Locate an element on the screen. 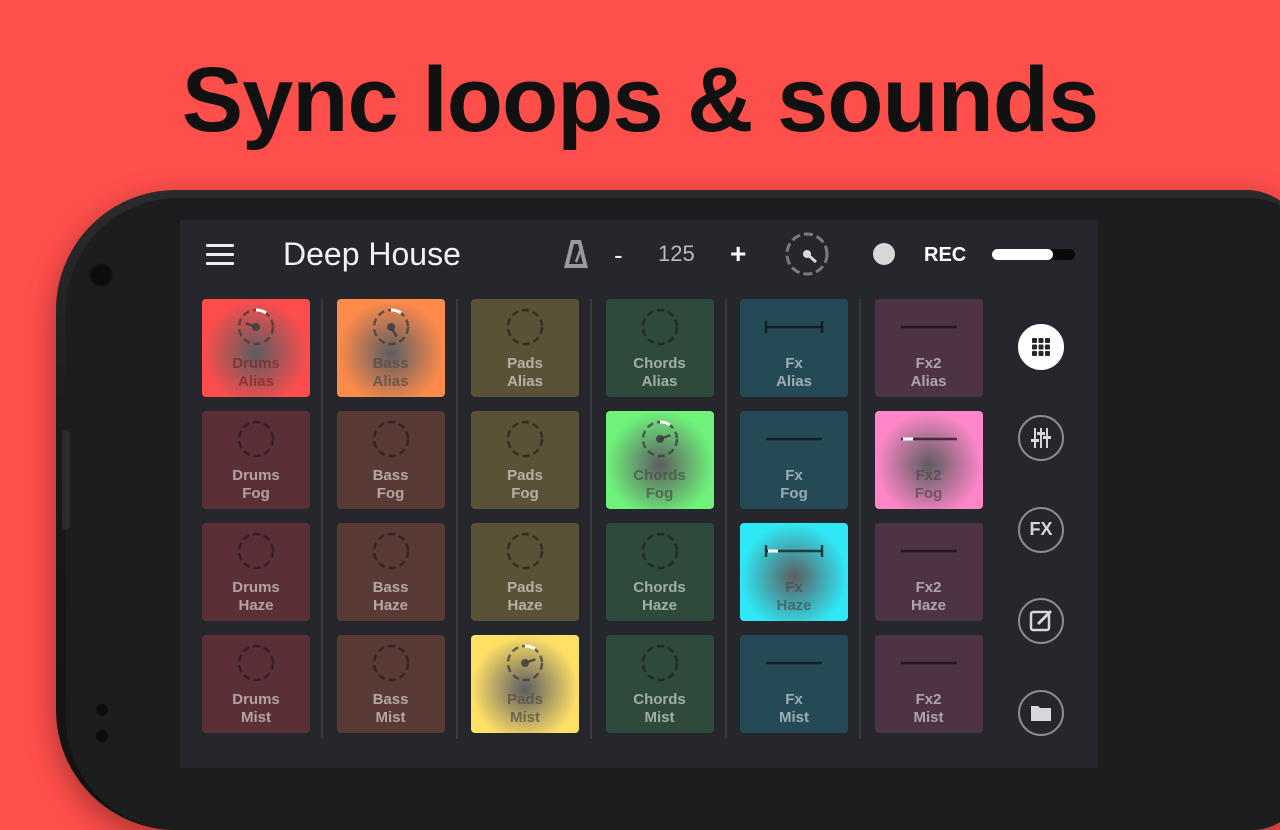  headline: Sync loops & sounds is located at coordinates (640, 100).